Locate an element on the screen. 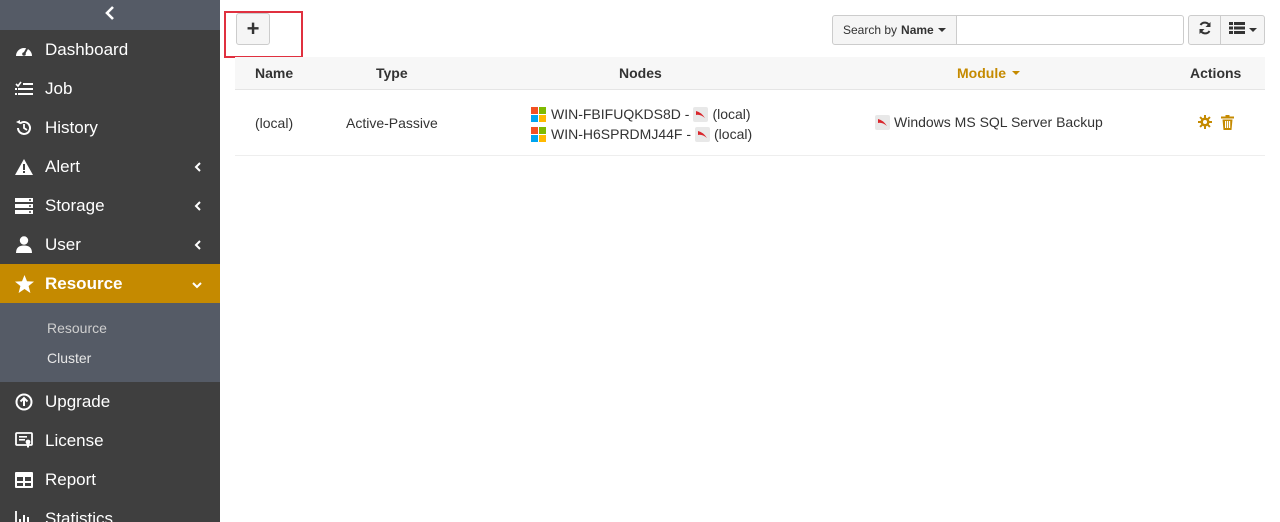 The height and width of the screenshot is (522, 1280). sort-caret-icon is located at coordinates (1016, 73).